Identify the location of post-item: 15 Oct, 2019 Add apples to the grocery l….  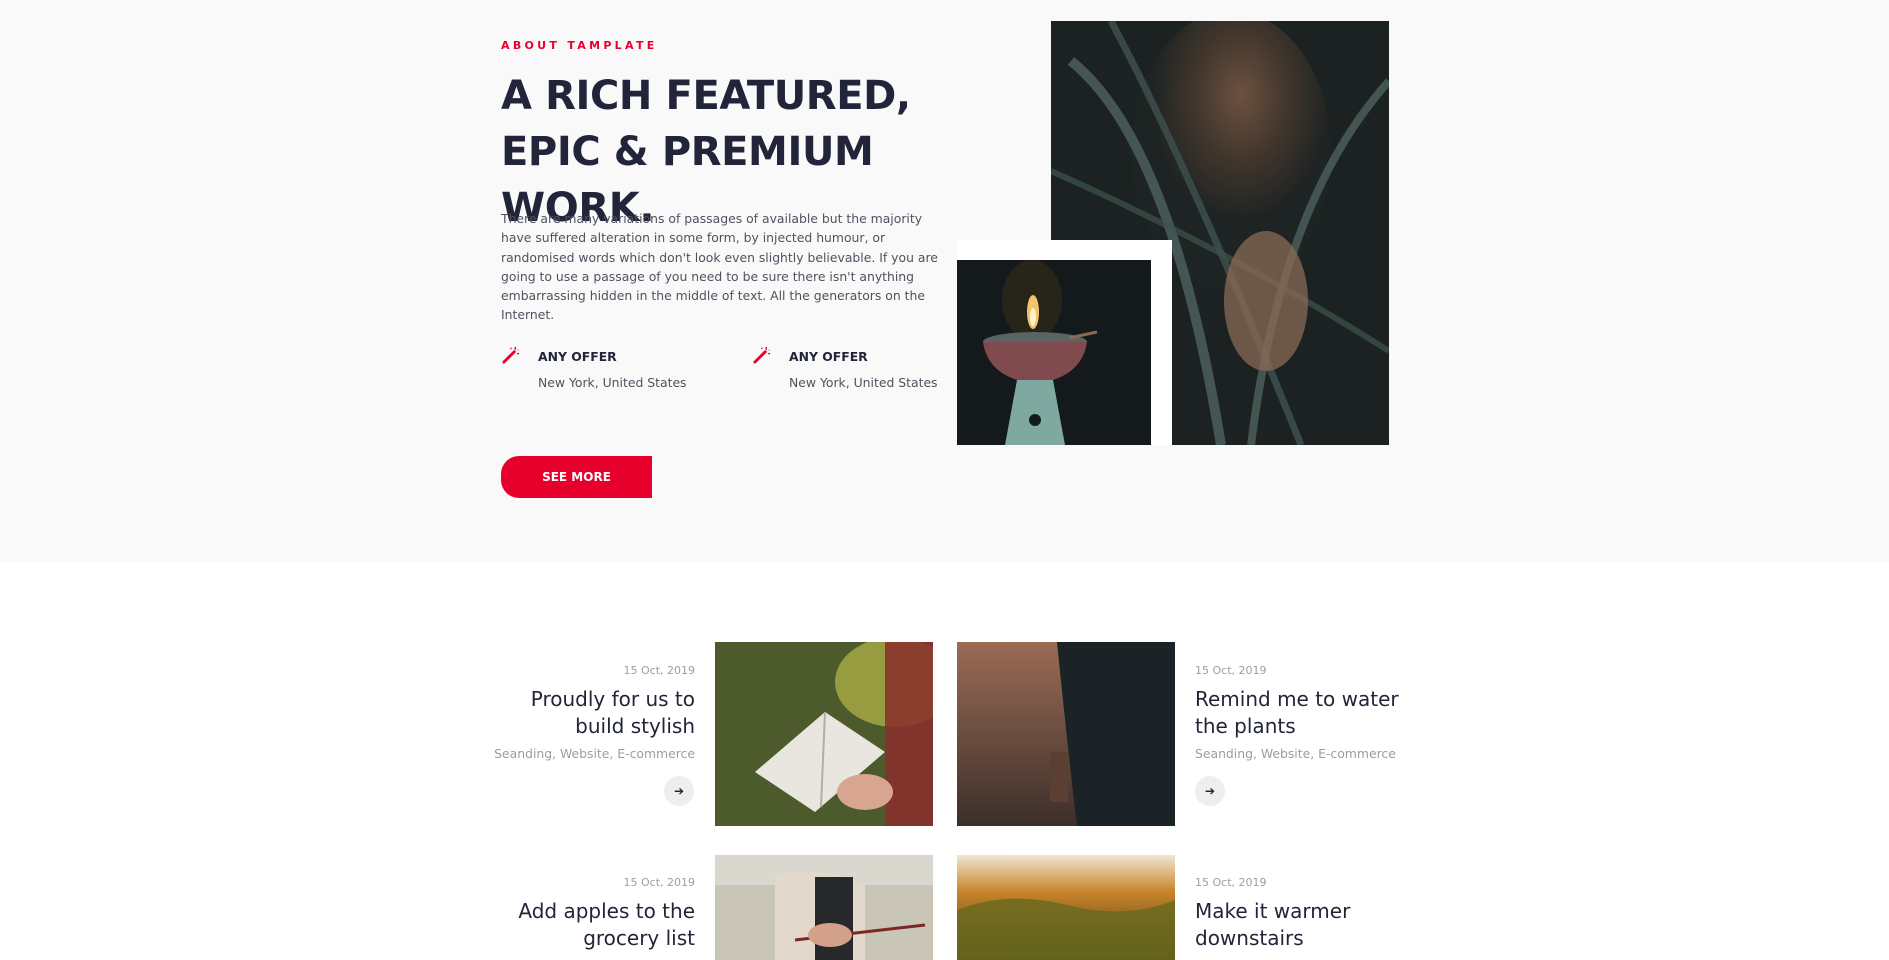
(590, 914).